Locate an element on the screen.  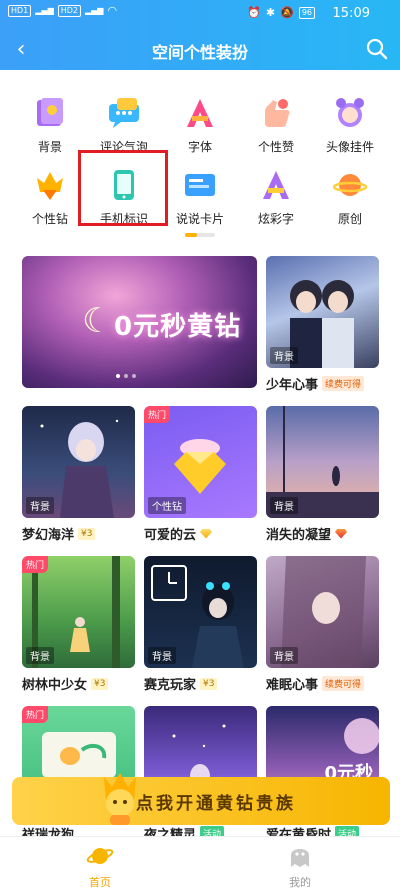
theme-name: 树林中少女 is located at coordinates (55, 685).